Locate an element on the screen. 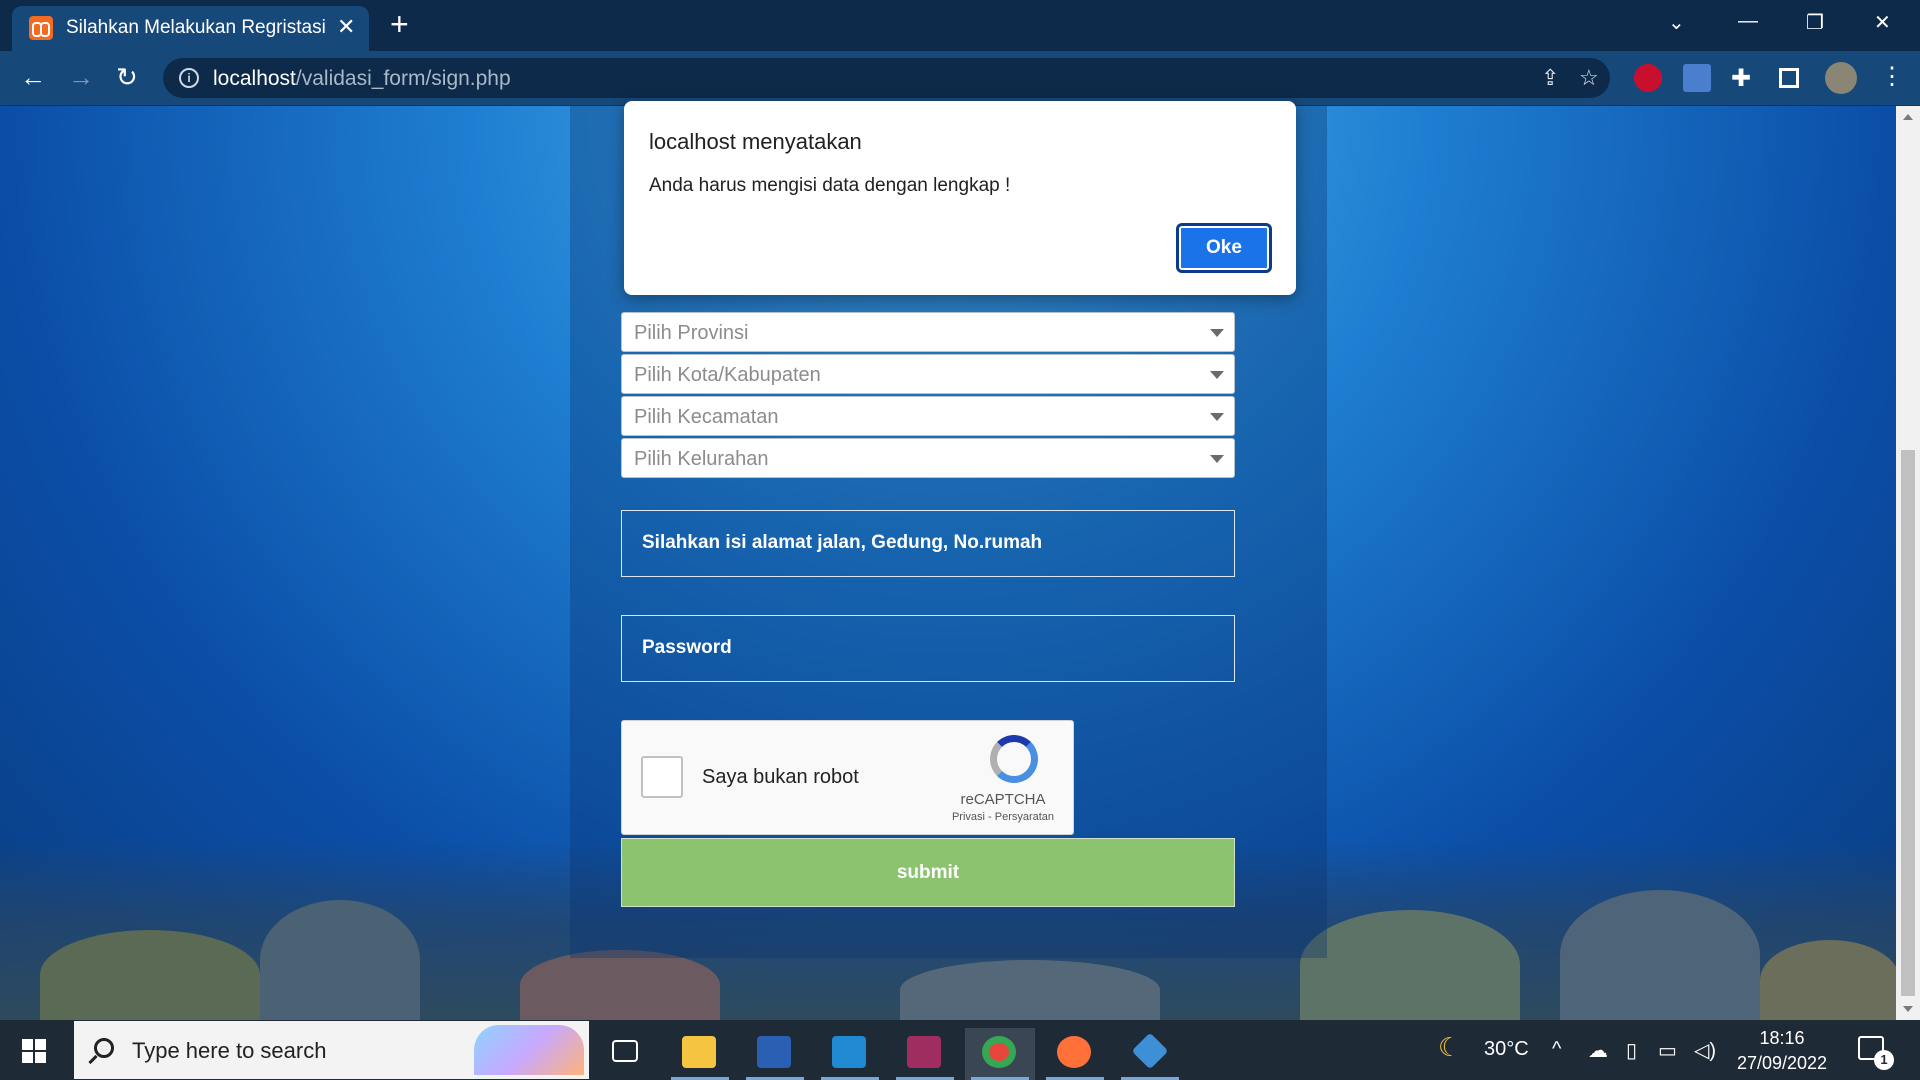  share-icon: ⇪ is located at coordinates (1550, 78).